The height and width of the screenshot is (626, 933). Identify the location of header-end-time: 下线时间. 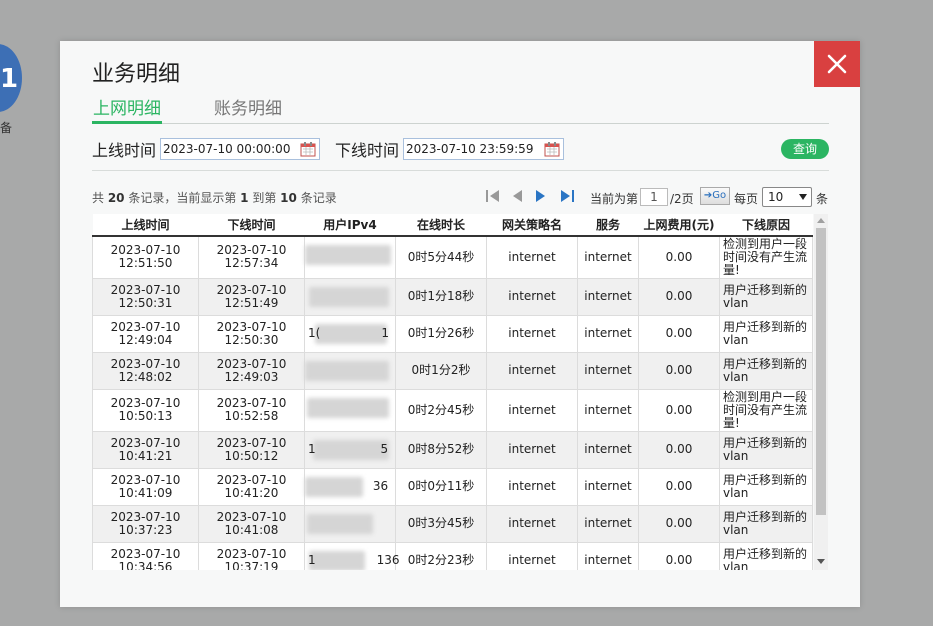
(251, 225).